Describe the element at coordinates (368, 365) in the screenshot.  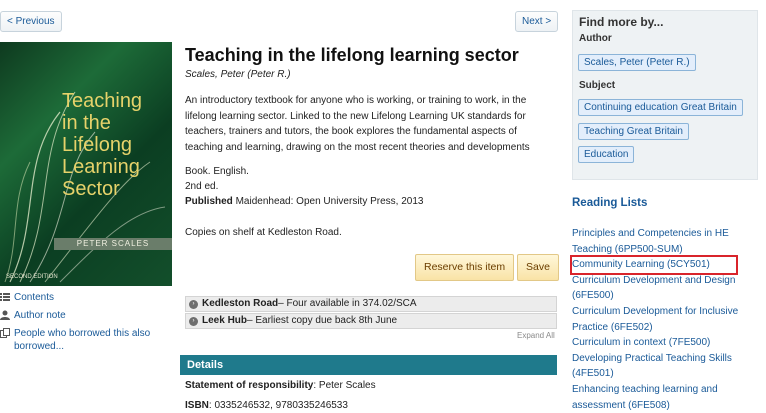
I see `details-heading: Details` at that location.